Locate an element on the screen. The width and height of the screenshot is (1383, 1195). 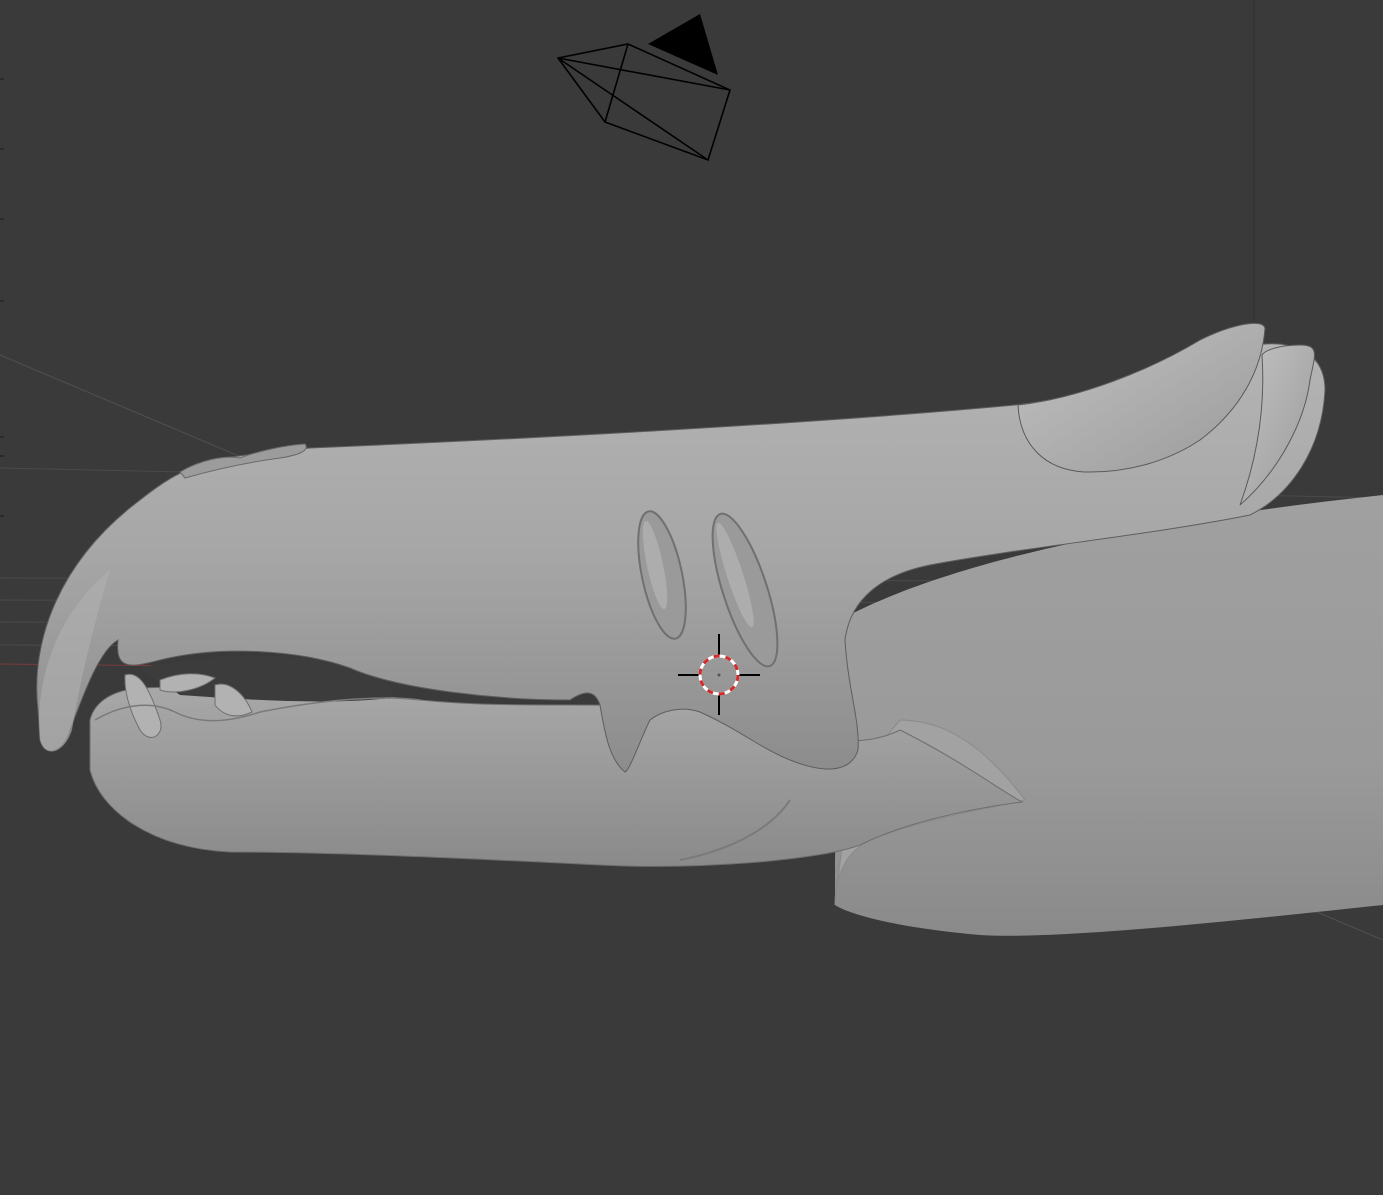
camera-object is located at coordinates (643, 88).